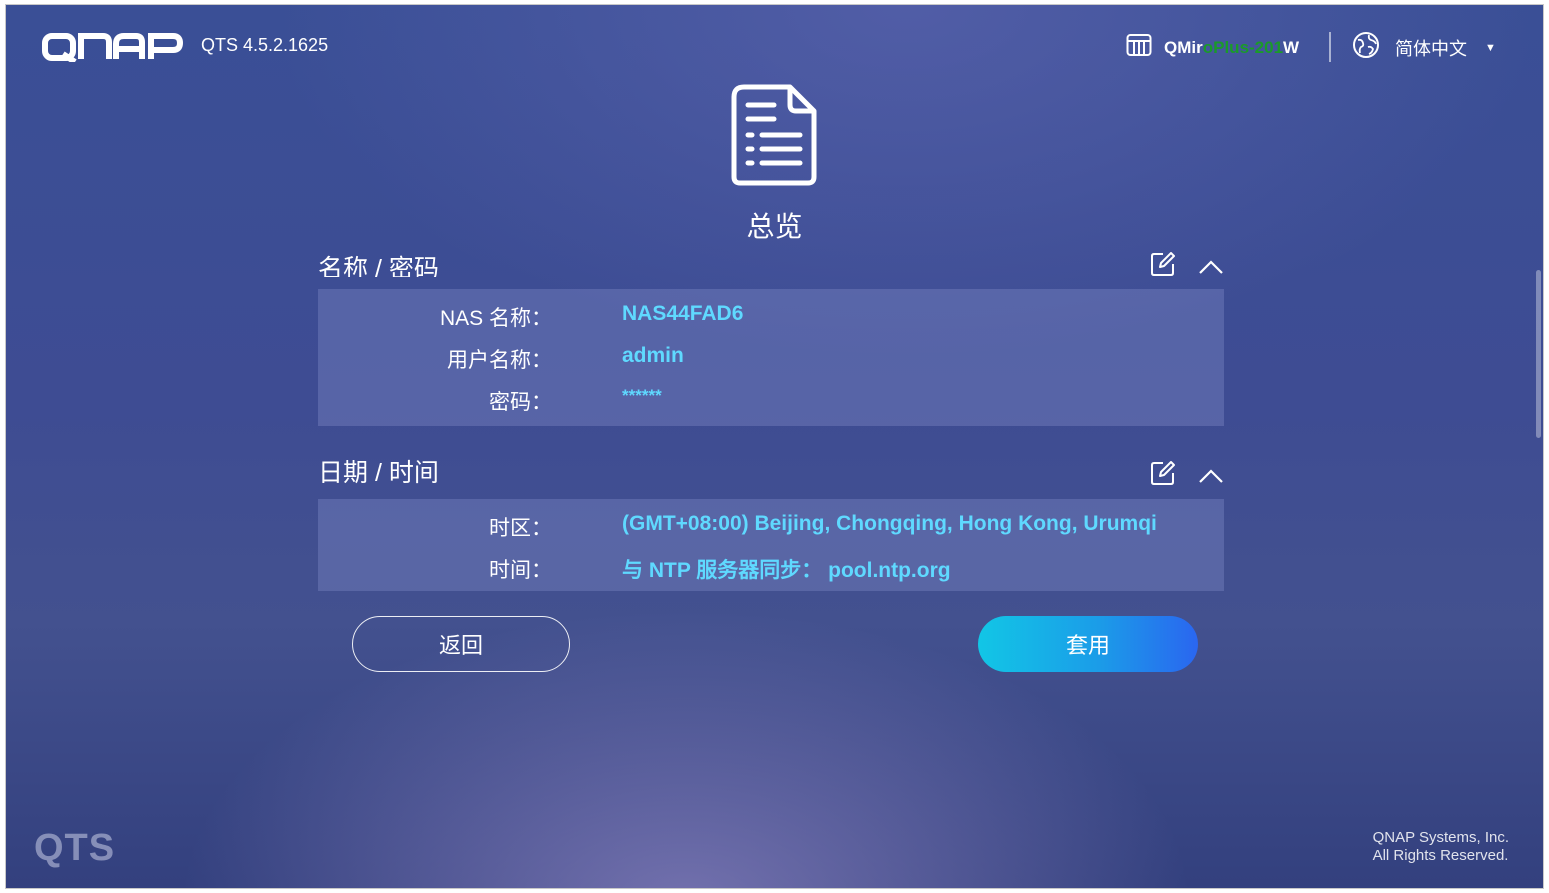  I want to click on qnap-logo, so click(113, 49).